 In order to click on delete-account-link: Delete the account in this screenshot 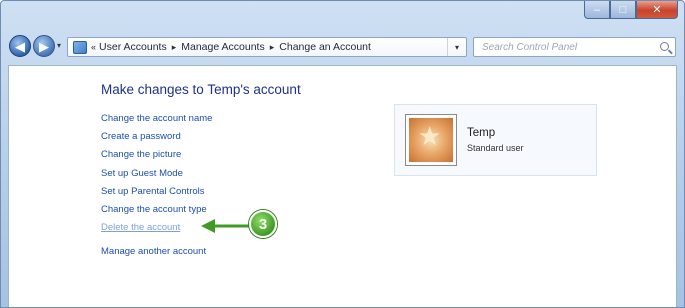, I will do `click(156, 228)`.